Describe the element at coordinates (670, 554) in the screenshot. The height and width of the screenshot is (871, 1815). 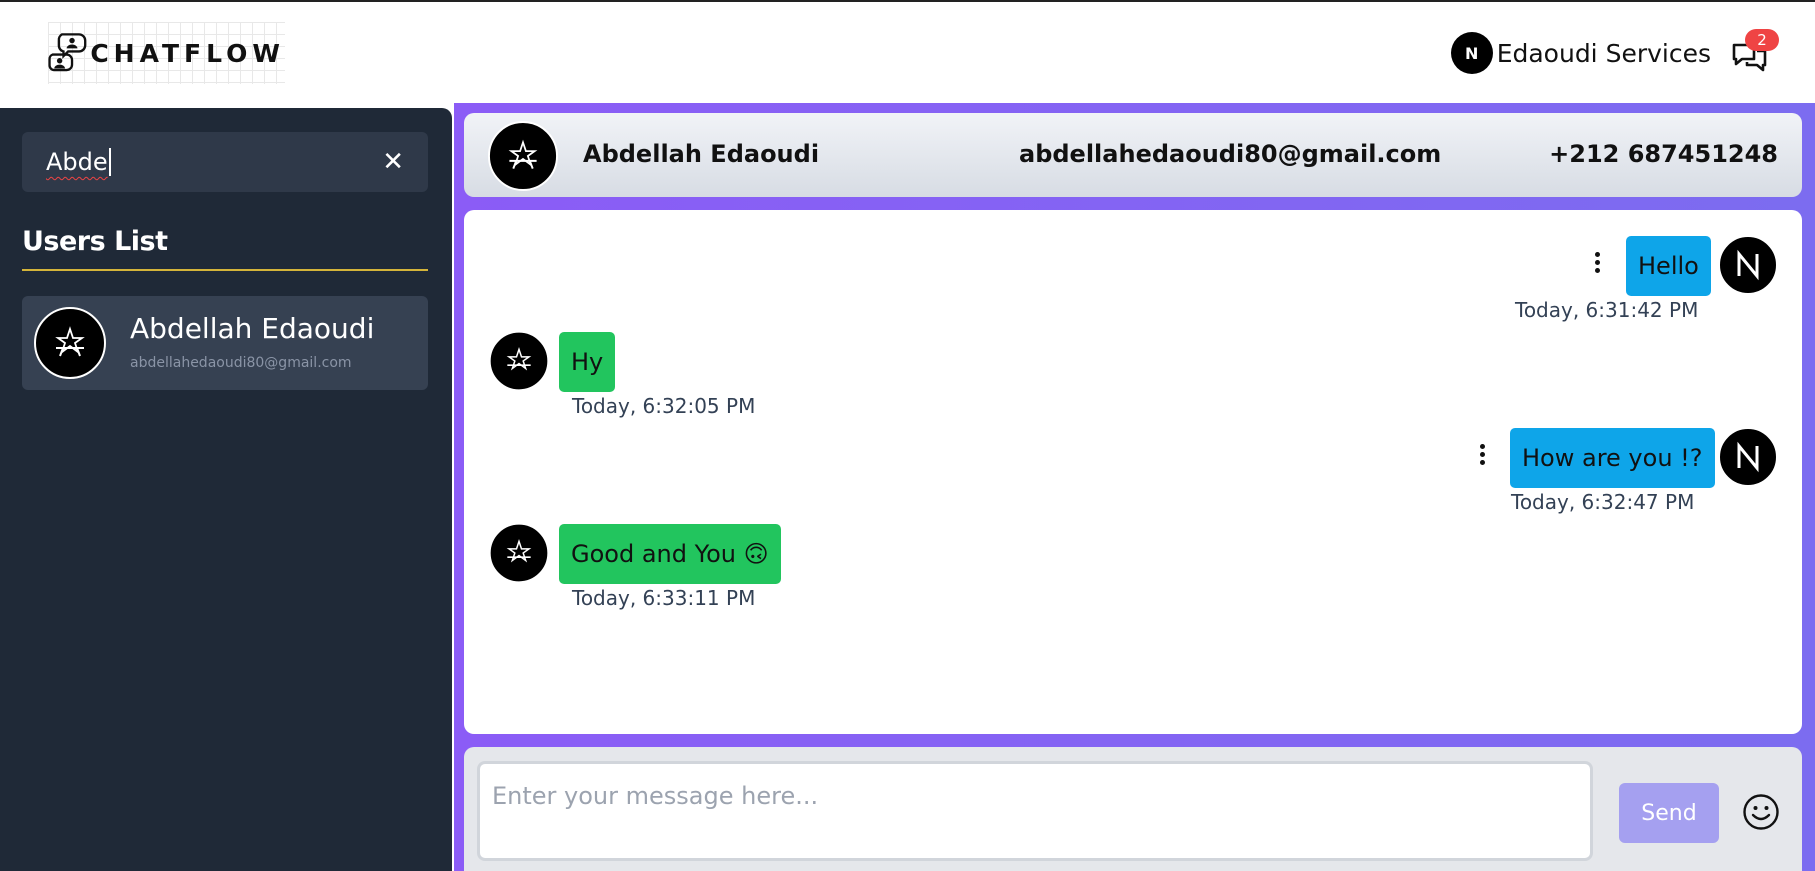
I see `message-bubble-received: Good and You 🙃` at that location.